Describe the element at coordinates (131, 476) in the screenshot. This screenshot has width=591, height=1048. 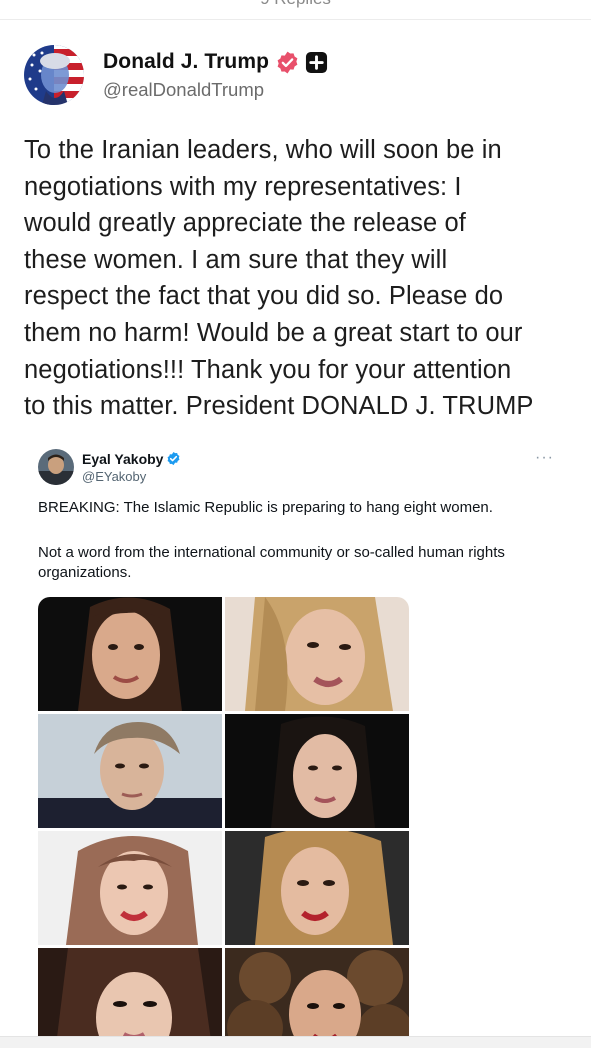
I see `embedded-author-handle: @EYakoby` at that location.